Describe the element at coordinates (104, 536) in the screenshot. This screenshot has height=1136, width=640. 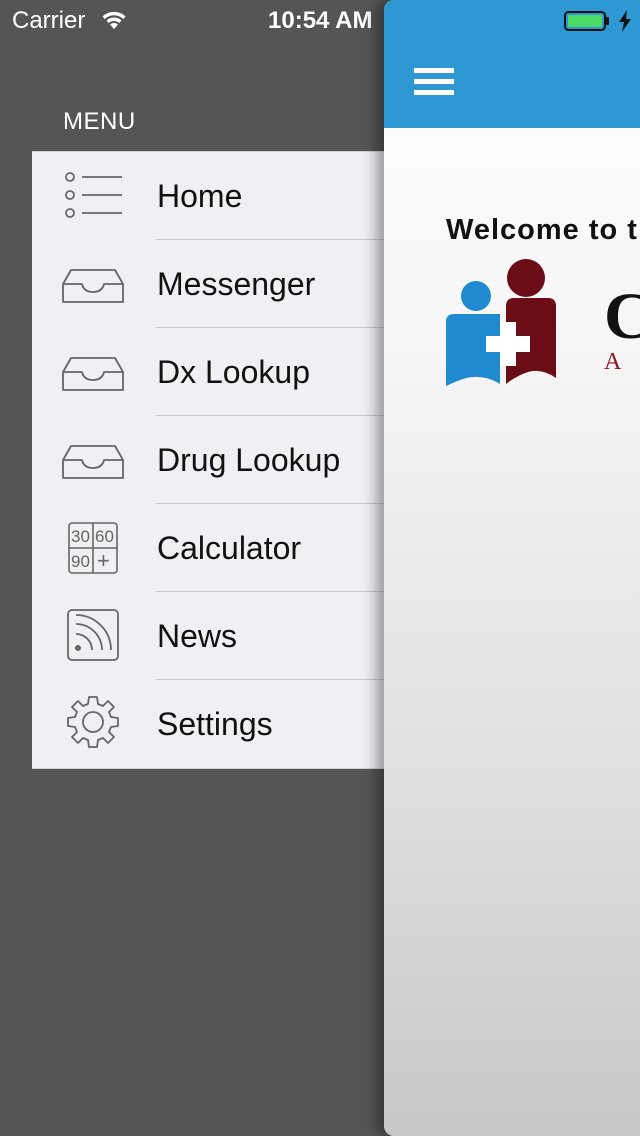
I see `calc-digit: 60` at that location.